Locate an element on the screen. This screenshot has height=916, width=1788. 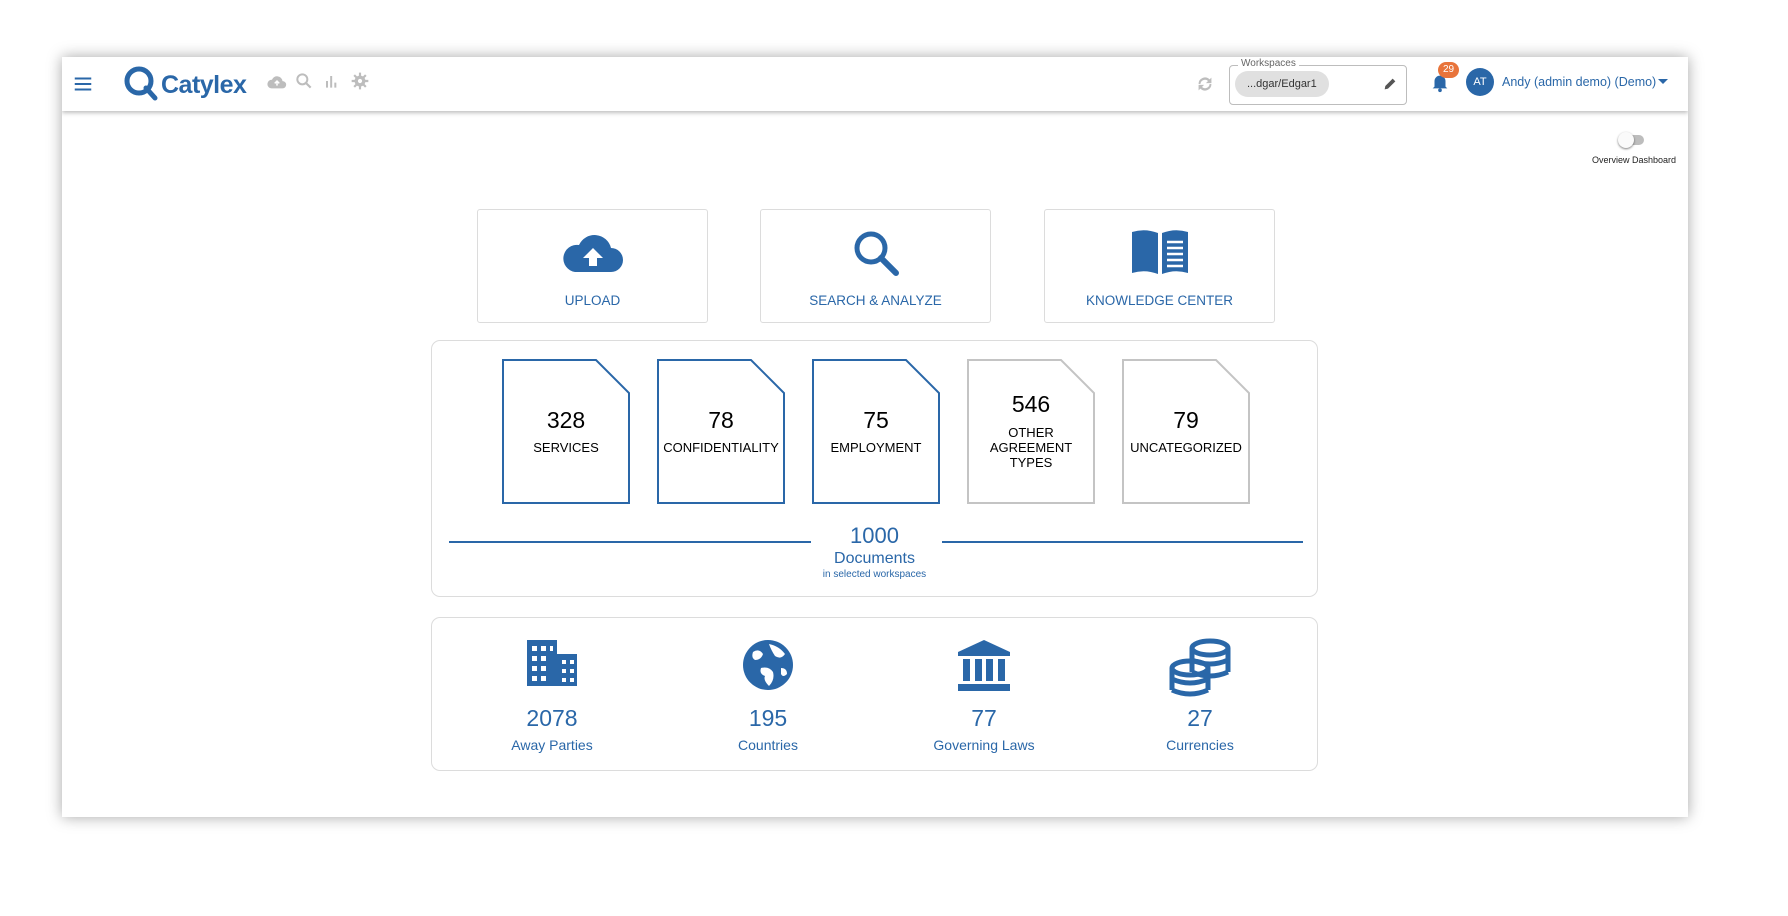
upload-cloud-icon is located at coordinates (277, 82).